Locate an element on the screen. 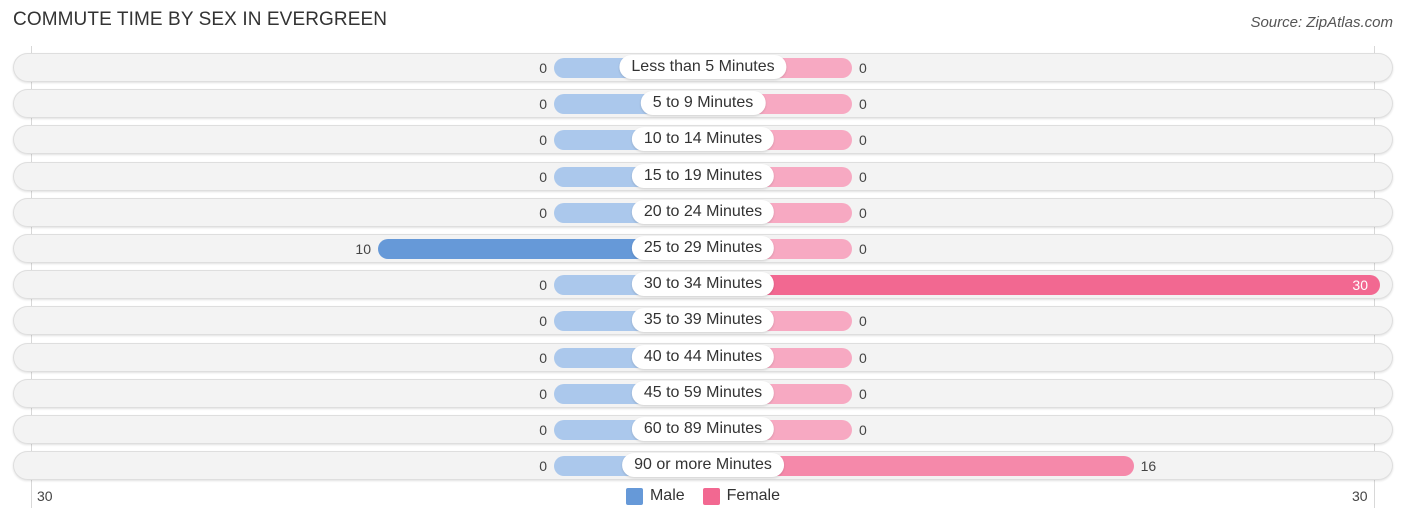 This screenshot has width=1406, height=522. category-label: Less than 5 Minutes is located at coordinates (703, 67).